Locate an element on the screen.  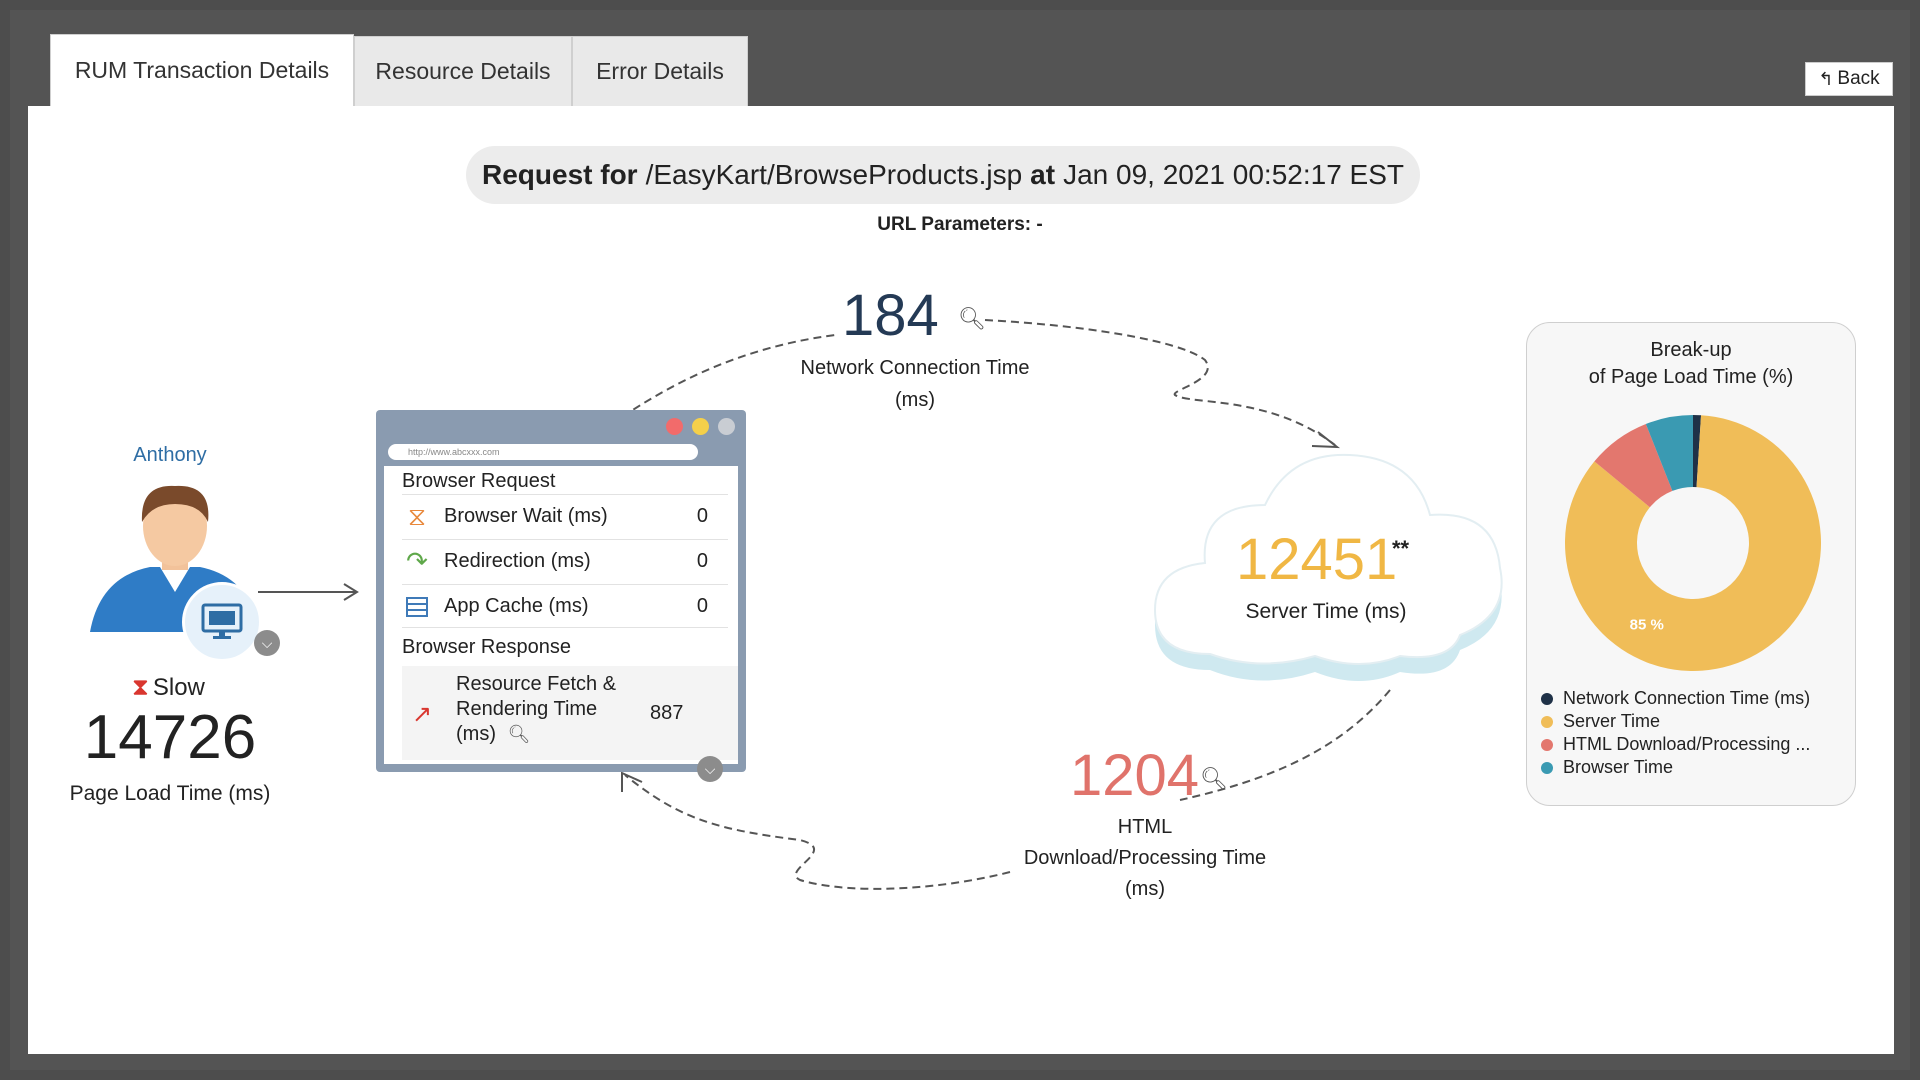
browser-wait-label: Browser Wait (ms) is located at coordinates (526, 516).